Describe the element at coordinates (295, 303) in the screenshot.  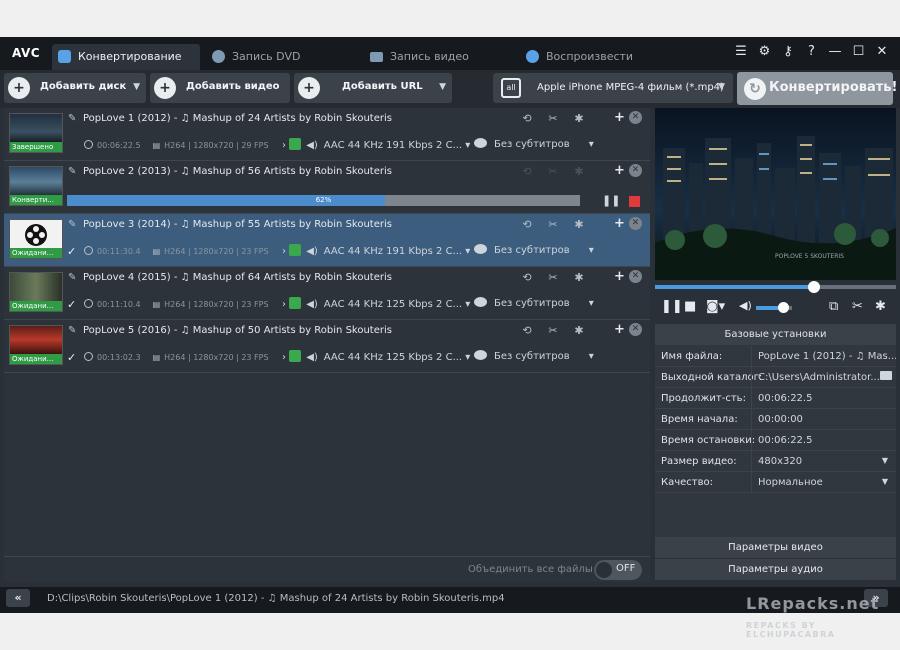
I see `phone-icon` at that location.